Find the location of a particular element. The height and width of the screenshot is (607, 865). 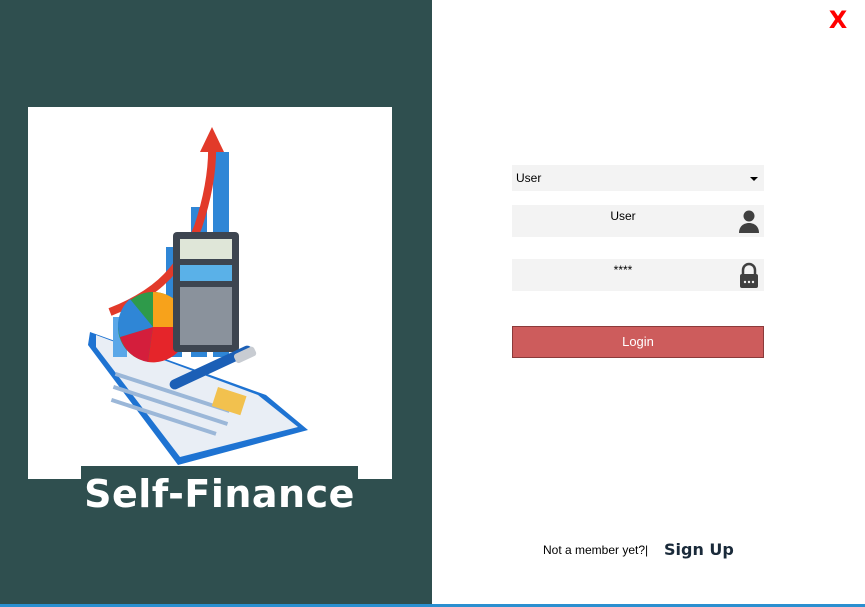

role-dropdown: User is located at coordinates (638, 178).